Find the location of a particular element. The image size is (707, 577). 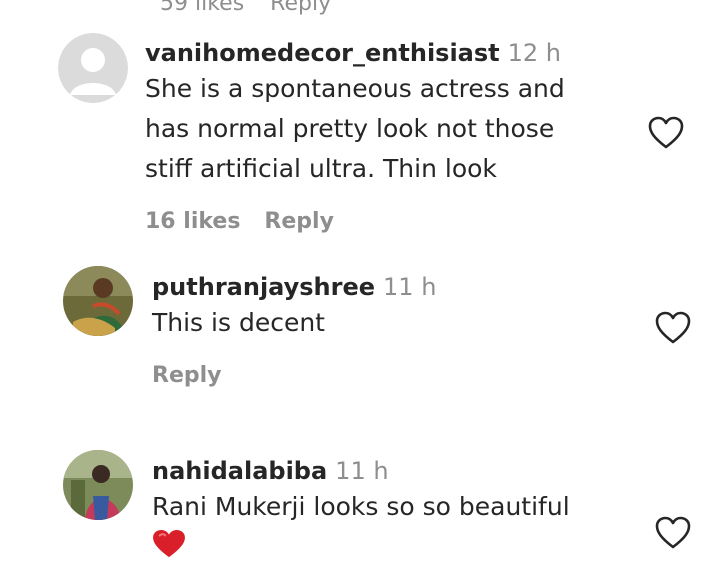

comment-text-line: This is decent is located at coordinates (238, 322).